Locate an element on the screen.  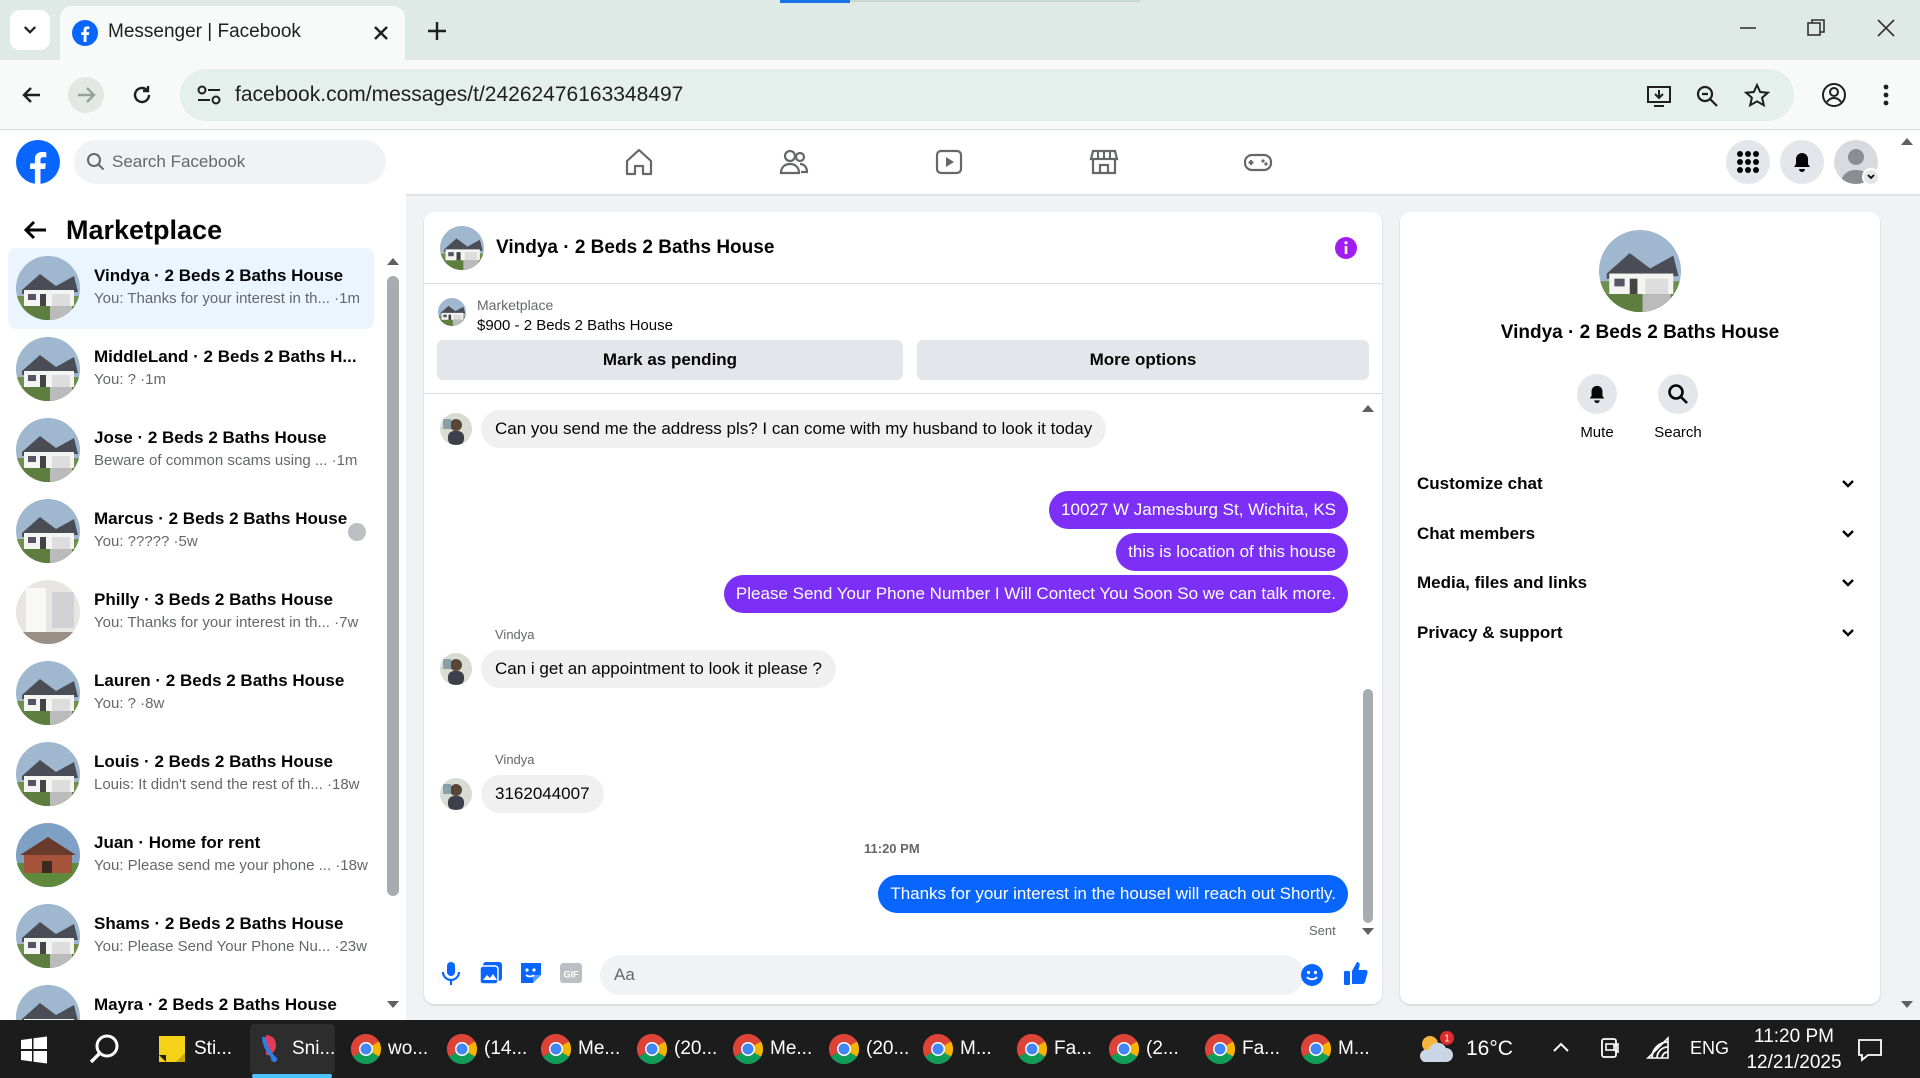
back-arrow-icon is located at coordinates (36, 230).